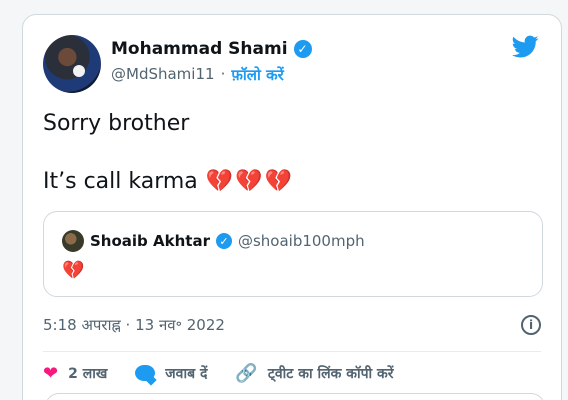  I want to click on follow-button: फ़ॉलो करें, so click(257, 75).